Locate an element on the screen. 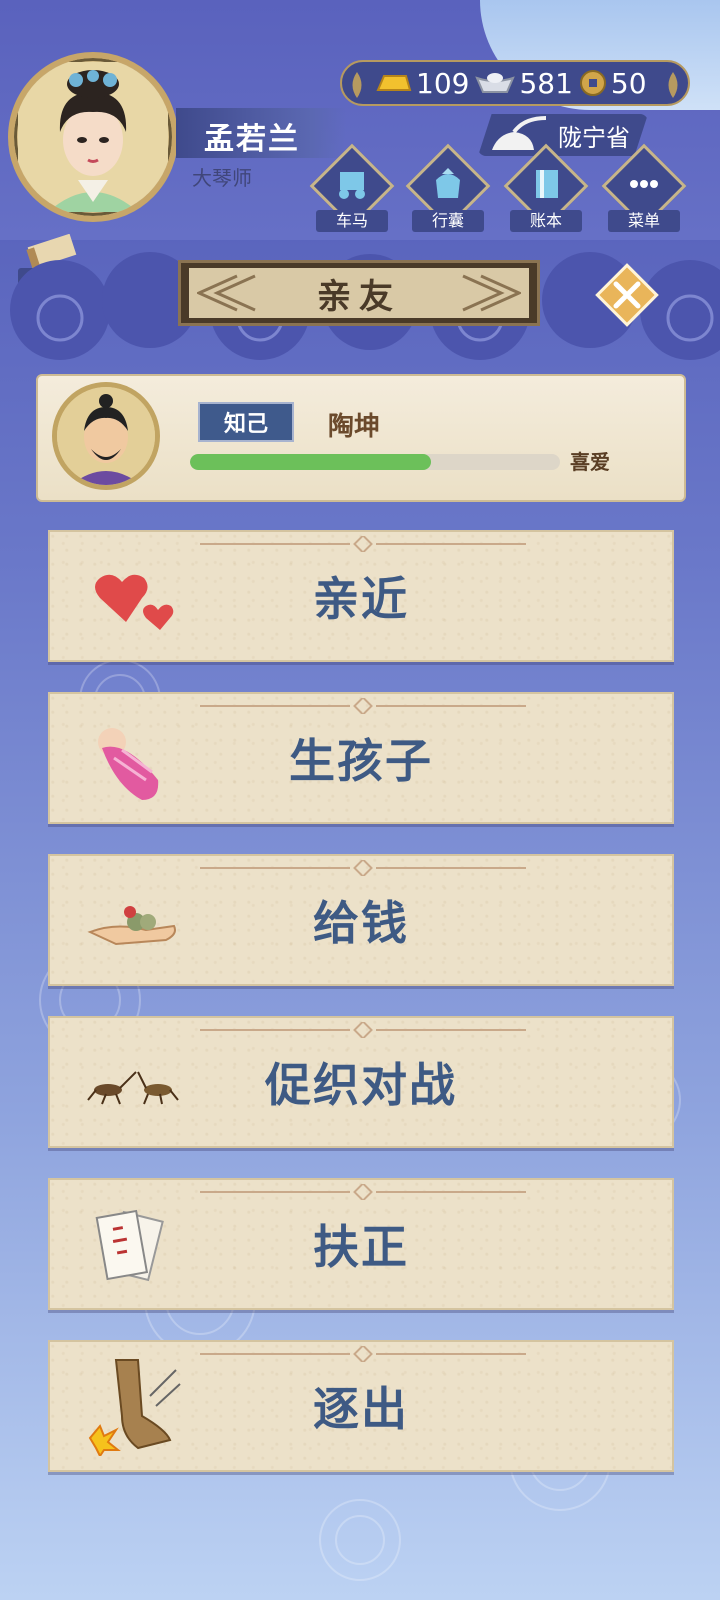 The width and height of the screenshot is (720, 1600). action-button-intimacy: 亲近 is located at coordinates (361, 596).